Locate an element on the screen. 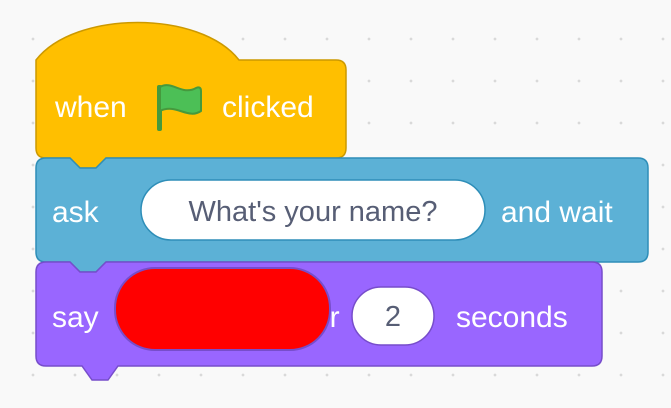  ask-question-text: What's your name? is located at coordinates (313, 212).